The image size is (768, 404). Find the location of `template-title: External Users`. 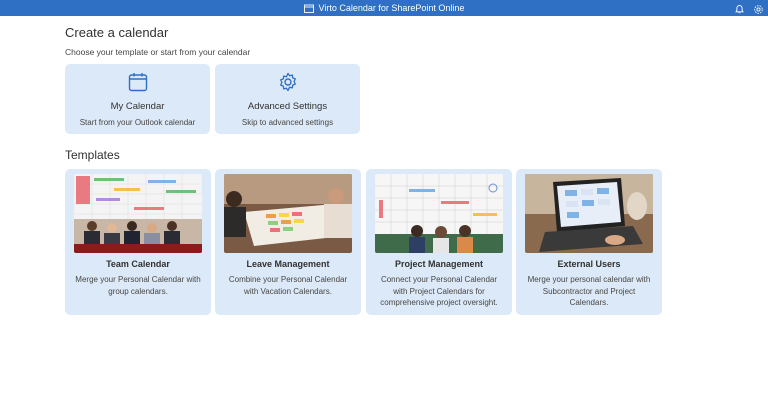

template-title: External Users is located at coordinates (589, 264).